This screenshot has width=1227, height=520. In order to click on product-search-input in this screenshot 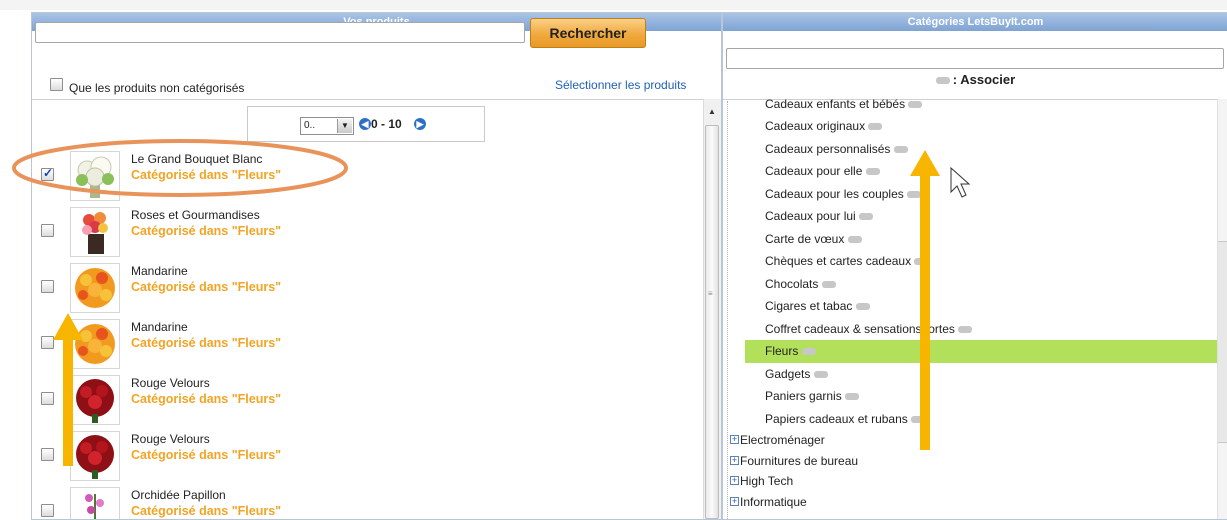, I will do `click(280, 32)`.